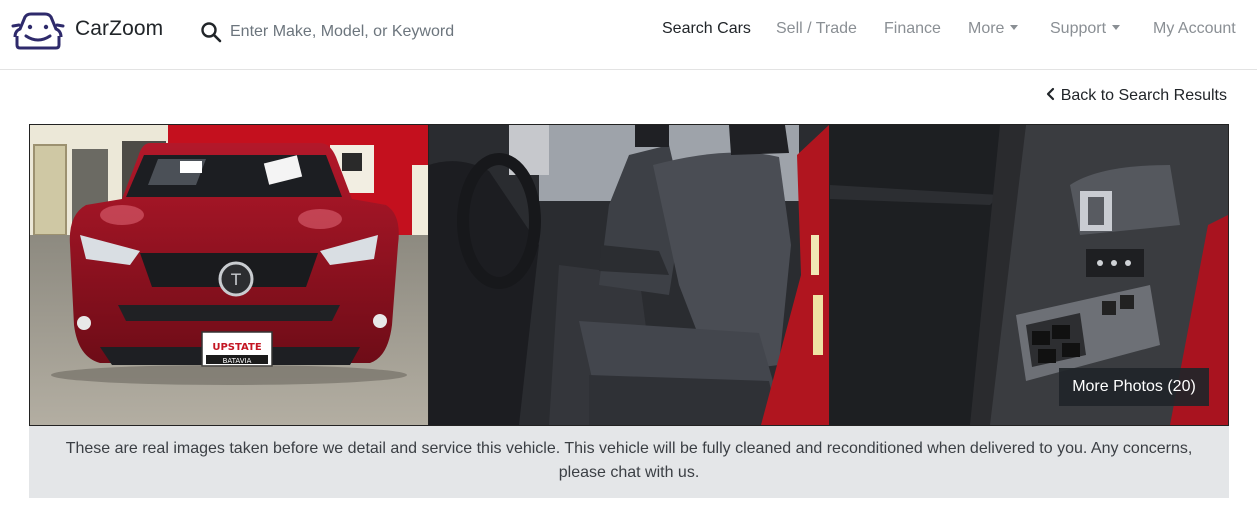 This screenshot has width=1257, height=506. I want to click on brand-name: CarZoom, so click(119, 29).